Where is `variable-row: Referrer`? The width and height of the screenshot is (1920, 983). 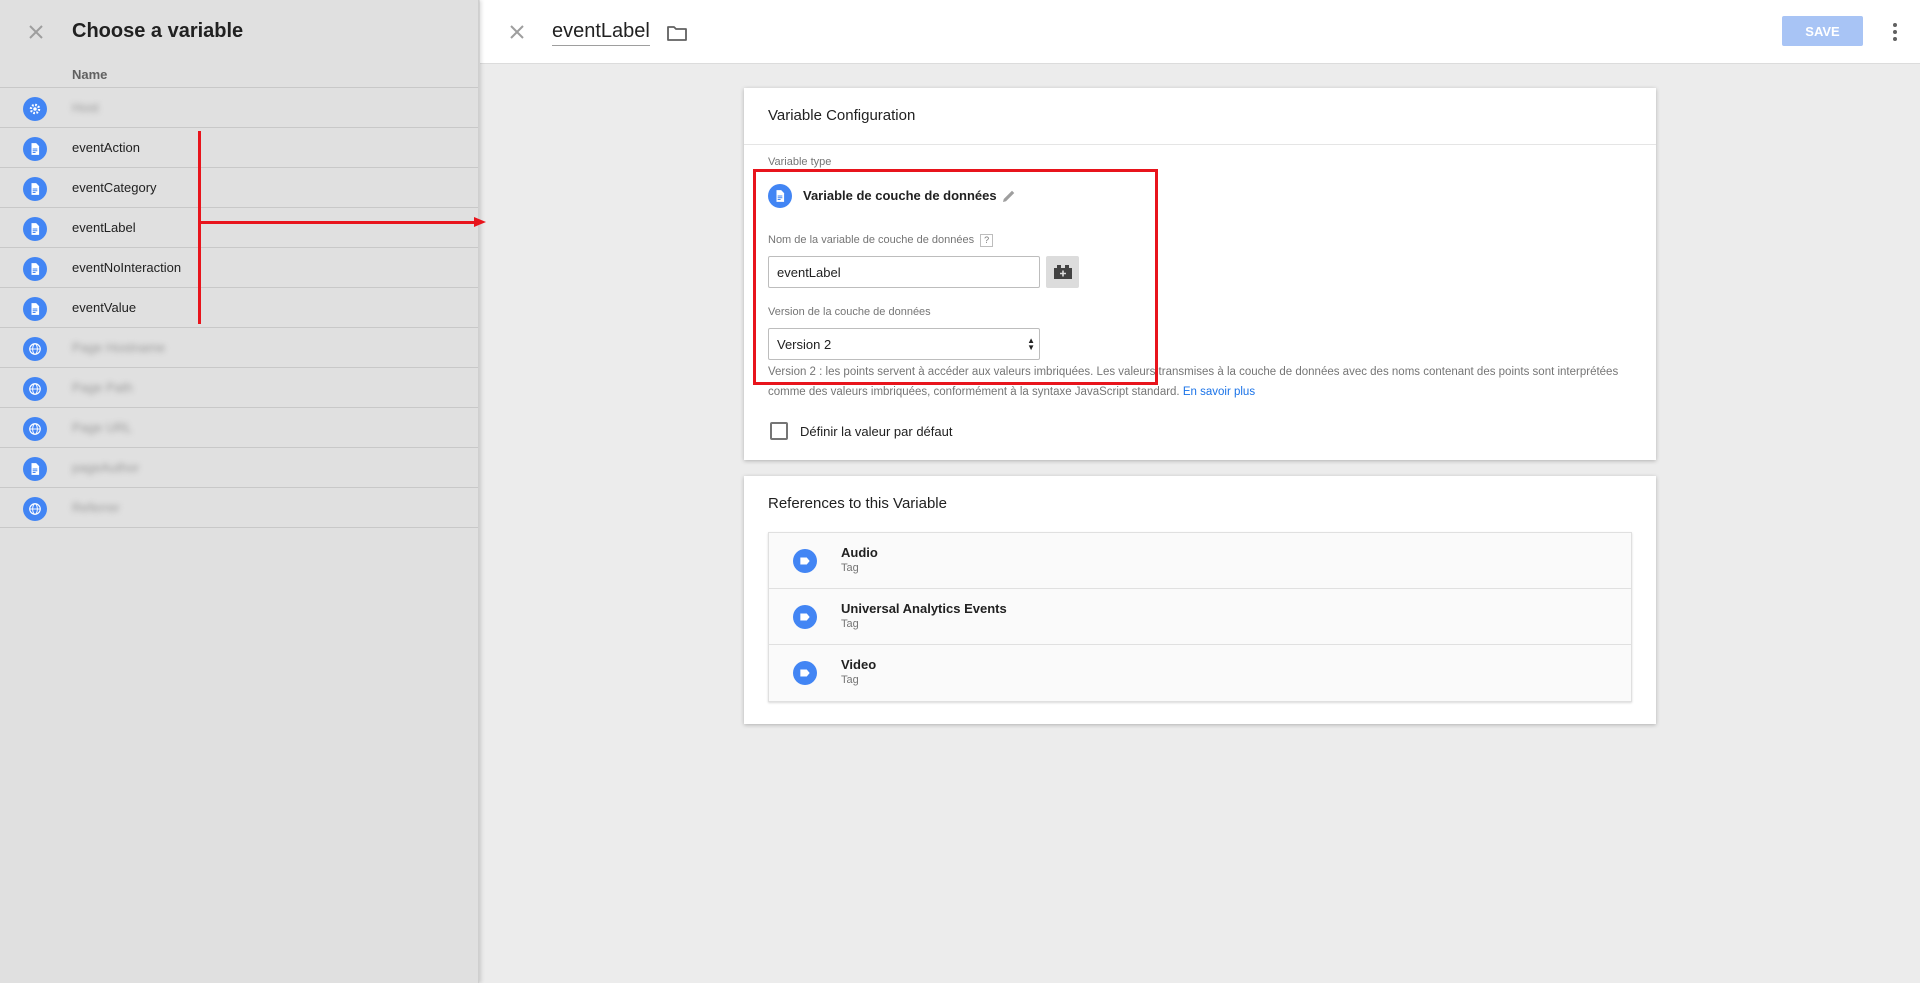 variable-row: Referrer is located at coordinates (239, 508).